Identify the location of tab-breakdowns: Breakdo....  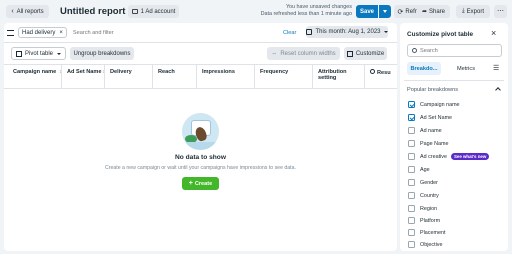
(424, 68).